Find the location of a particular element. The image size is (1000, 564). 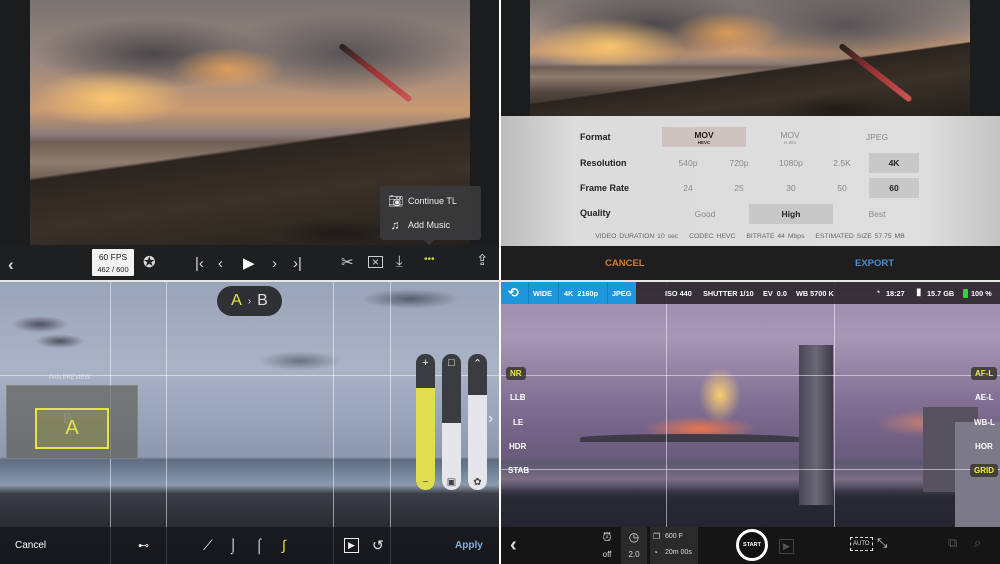

step-forward-icon: › is located at coordinates (274, 263).